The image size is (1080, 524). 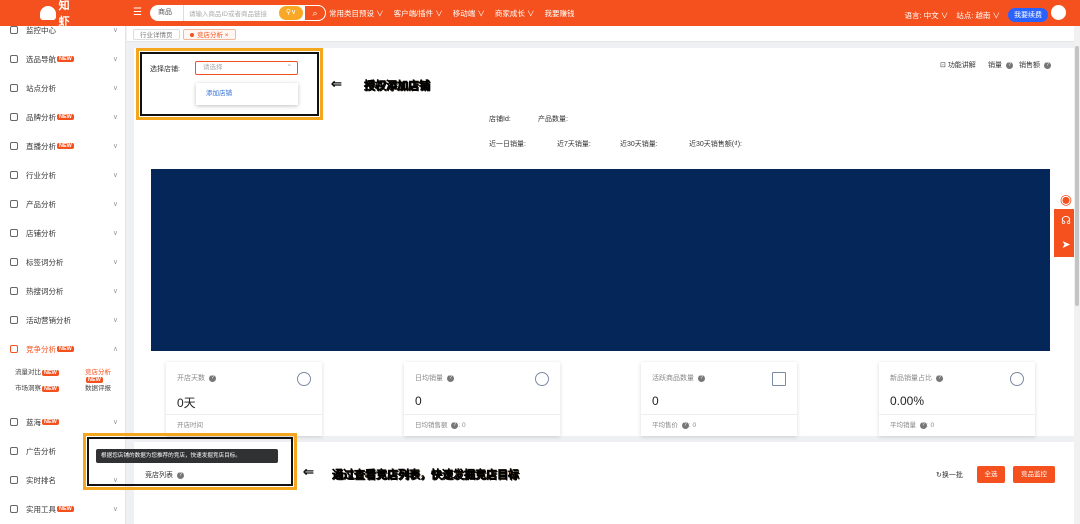 I want to click on store-select-label: 选择店铺:, so click(x=165, y=69).